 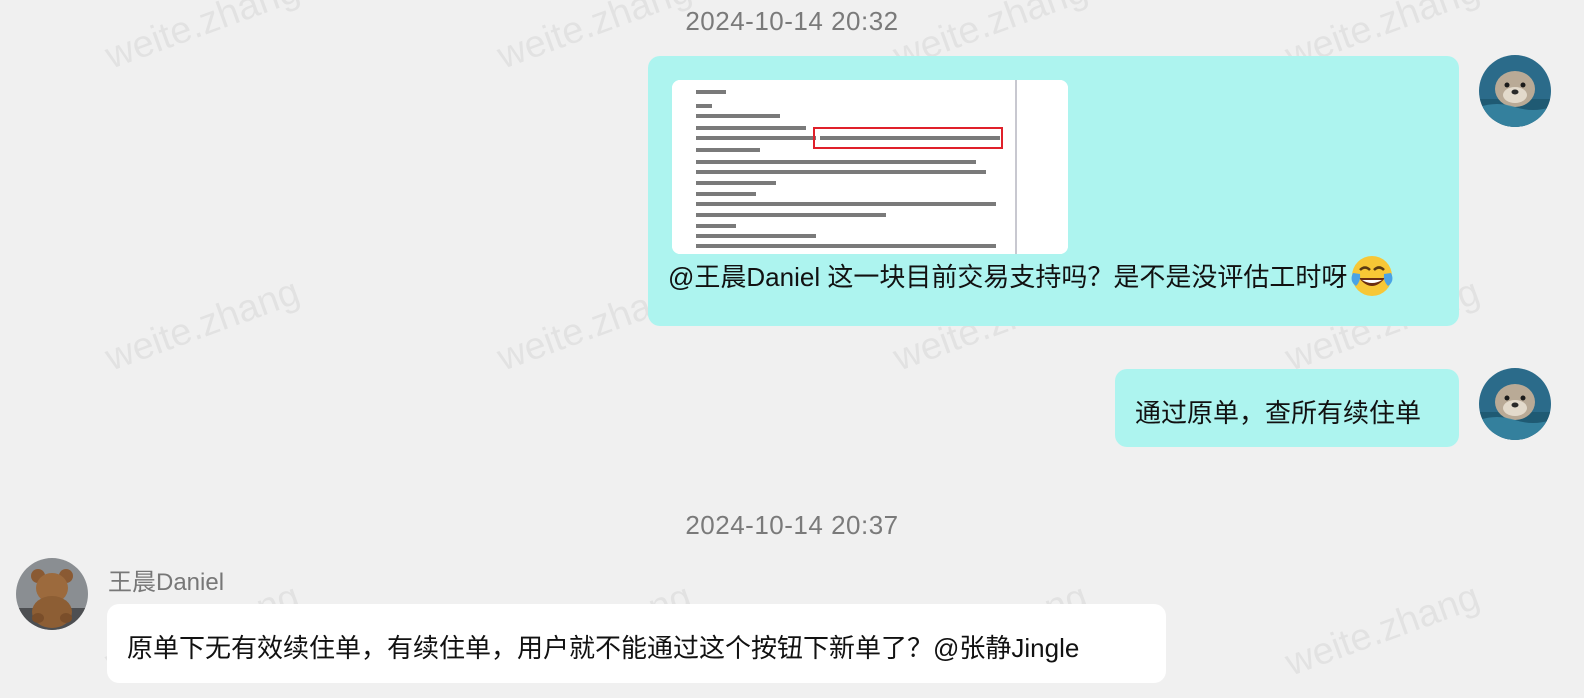 What do you see at coordinates (603, 648) in the screenshot?
I see `message-text: 原单下无有效续住单，有续住单，用户就不能通过这个按钮下新单了？@张静Jingle` at bounding box center [603, 648].